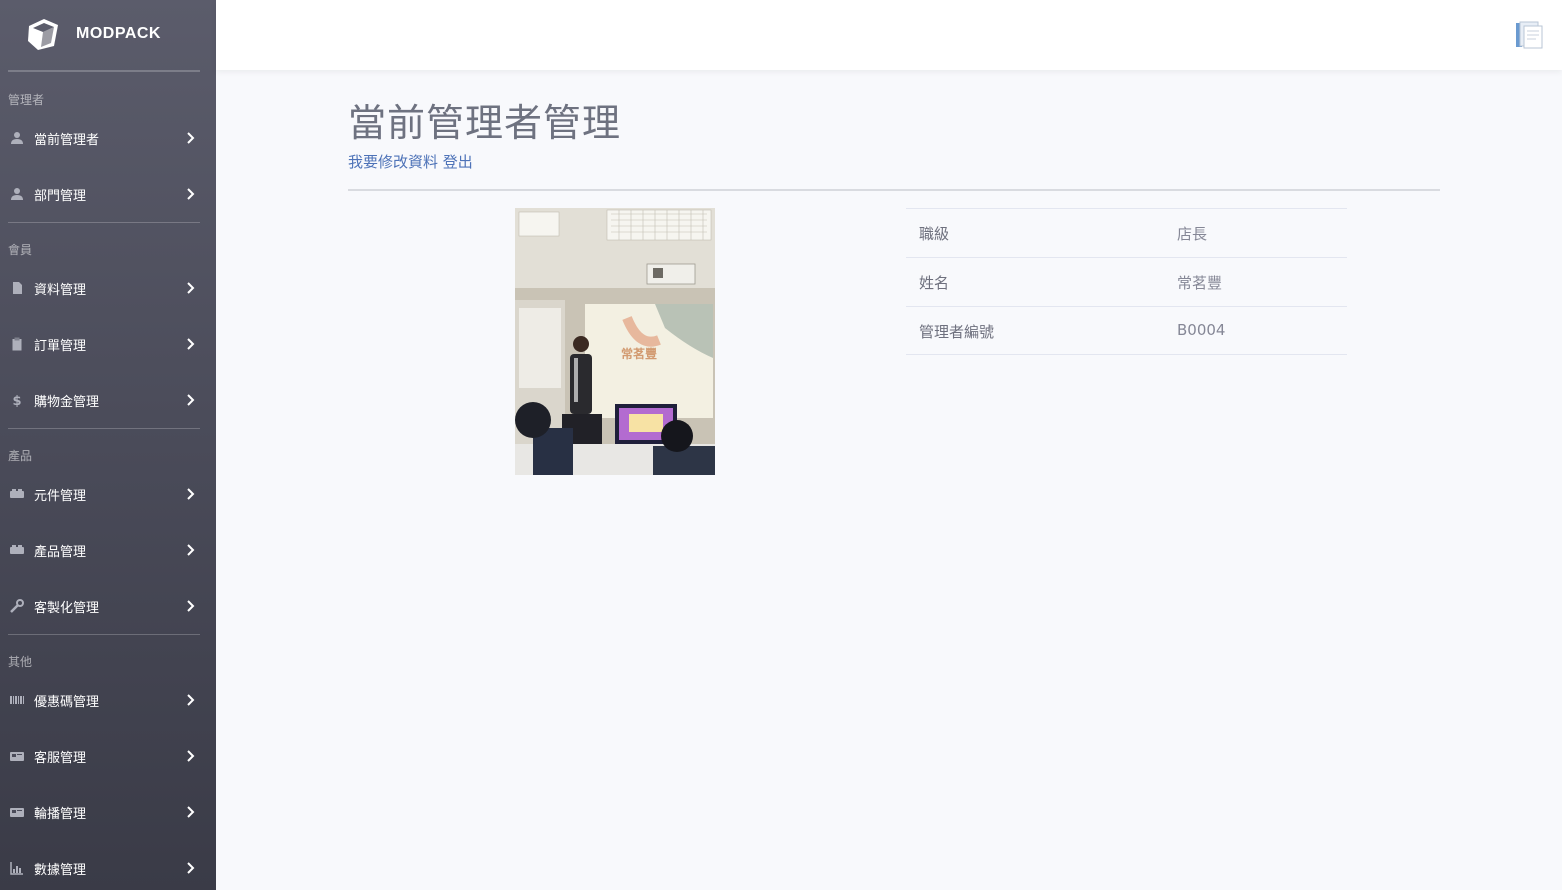  What do you see at coordinates (108, 344) in the screenshot?
I see `sidebar-item-orders: 訂單管理` at bounding box center [108, 344].